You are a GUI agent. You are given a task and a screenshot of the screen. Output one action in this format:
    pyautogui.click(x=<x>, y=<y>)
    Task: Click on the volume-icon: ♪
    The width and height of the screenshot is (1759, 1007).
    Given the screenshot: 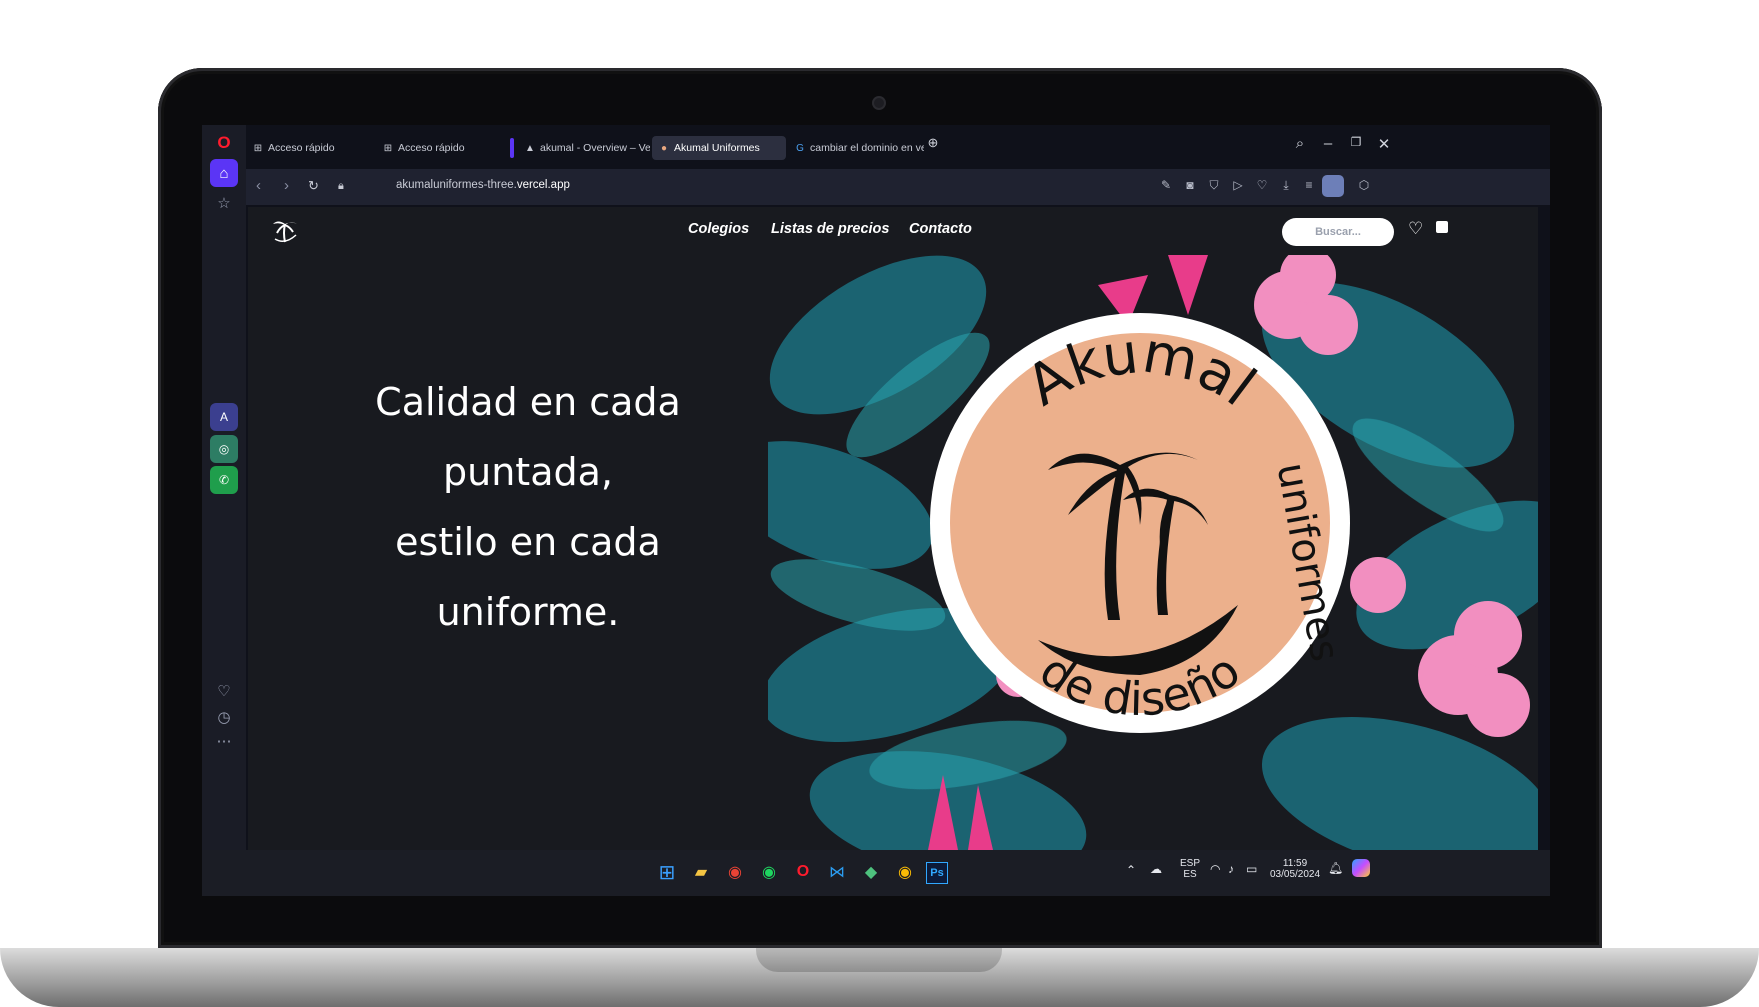 What is the action you would take?
    pyautogui.click(x=1231, y=869)
    